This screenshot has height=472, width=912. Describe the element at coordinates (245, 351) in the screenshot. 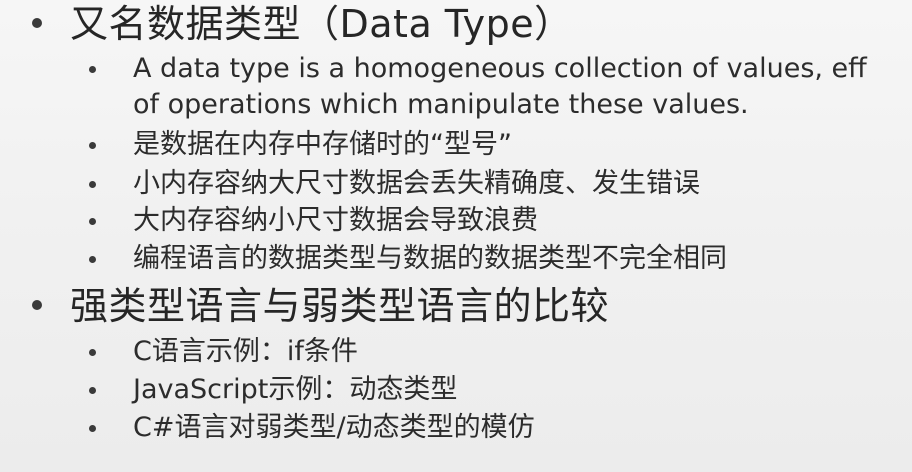

I see `list-item-text: C语言示例：if条件` at that location.